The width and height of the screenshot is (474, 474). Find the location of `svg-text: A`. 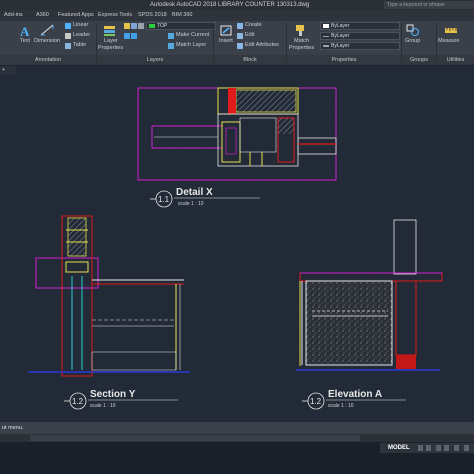

svg-text: A is located at coordinates (25, 30).